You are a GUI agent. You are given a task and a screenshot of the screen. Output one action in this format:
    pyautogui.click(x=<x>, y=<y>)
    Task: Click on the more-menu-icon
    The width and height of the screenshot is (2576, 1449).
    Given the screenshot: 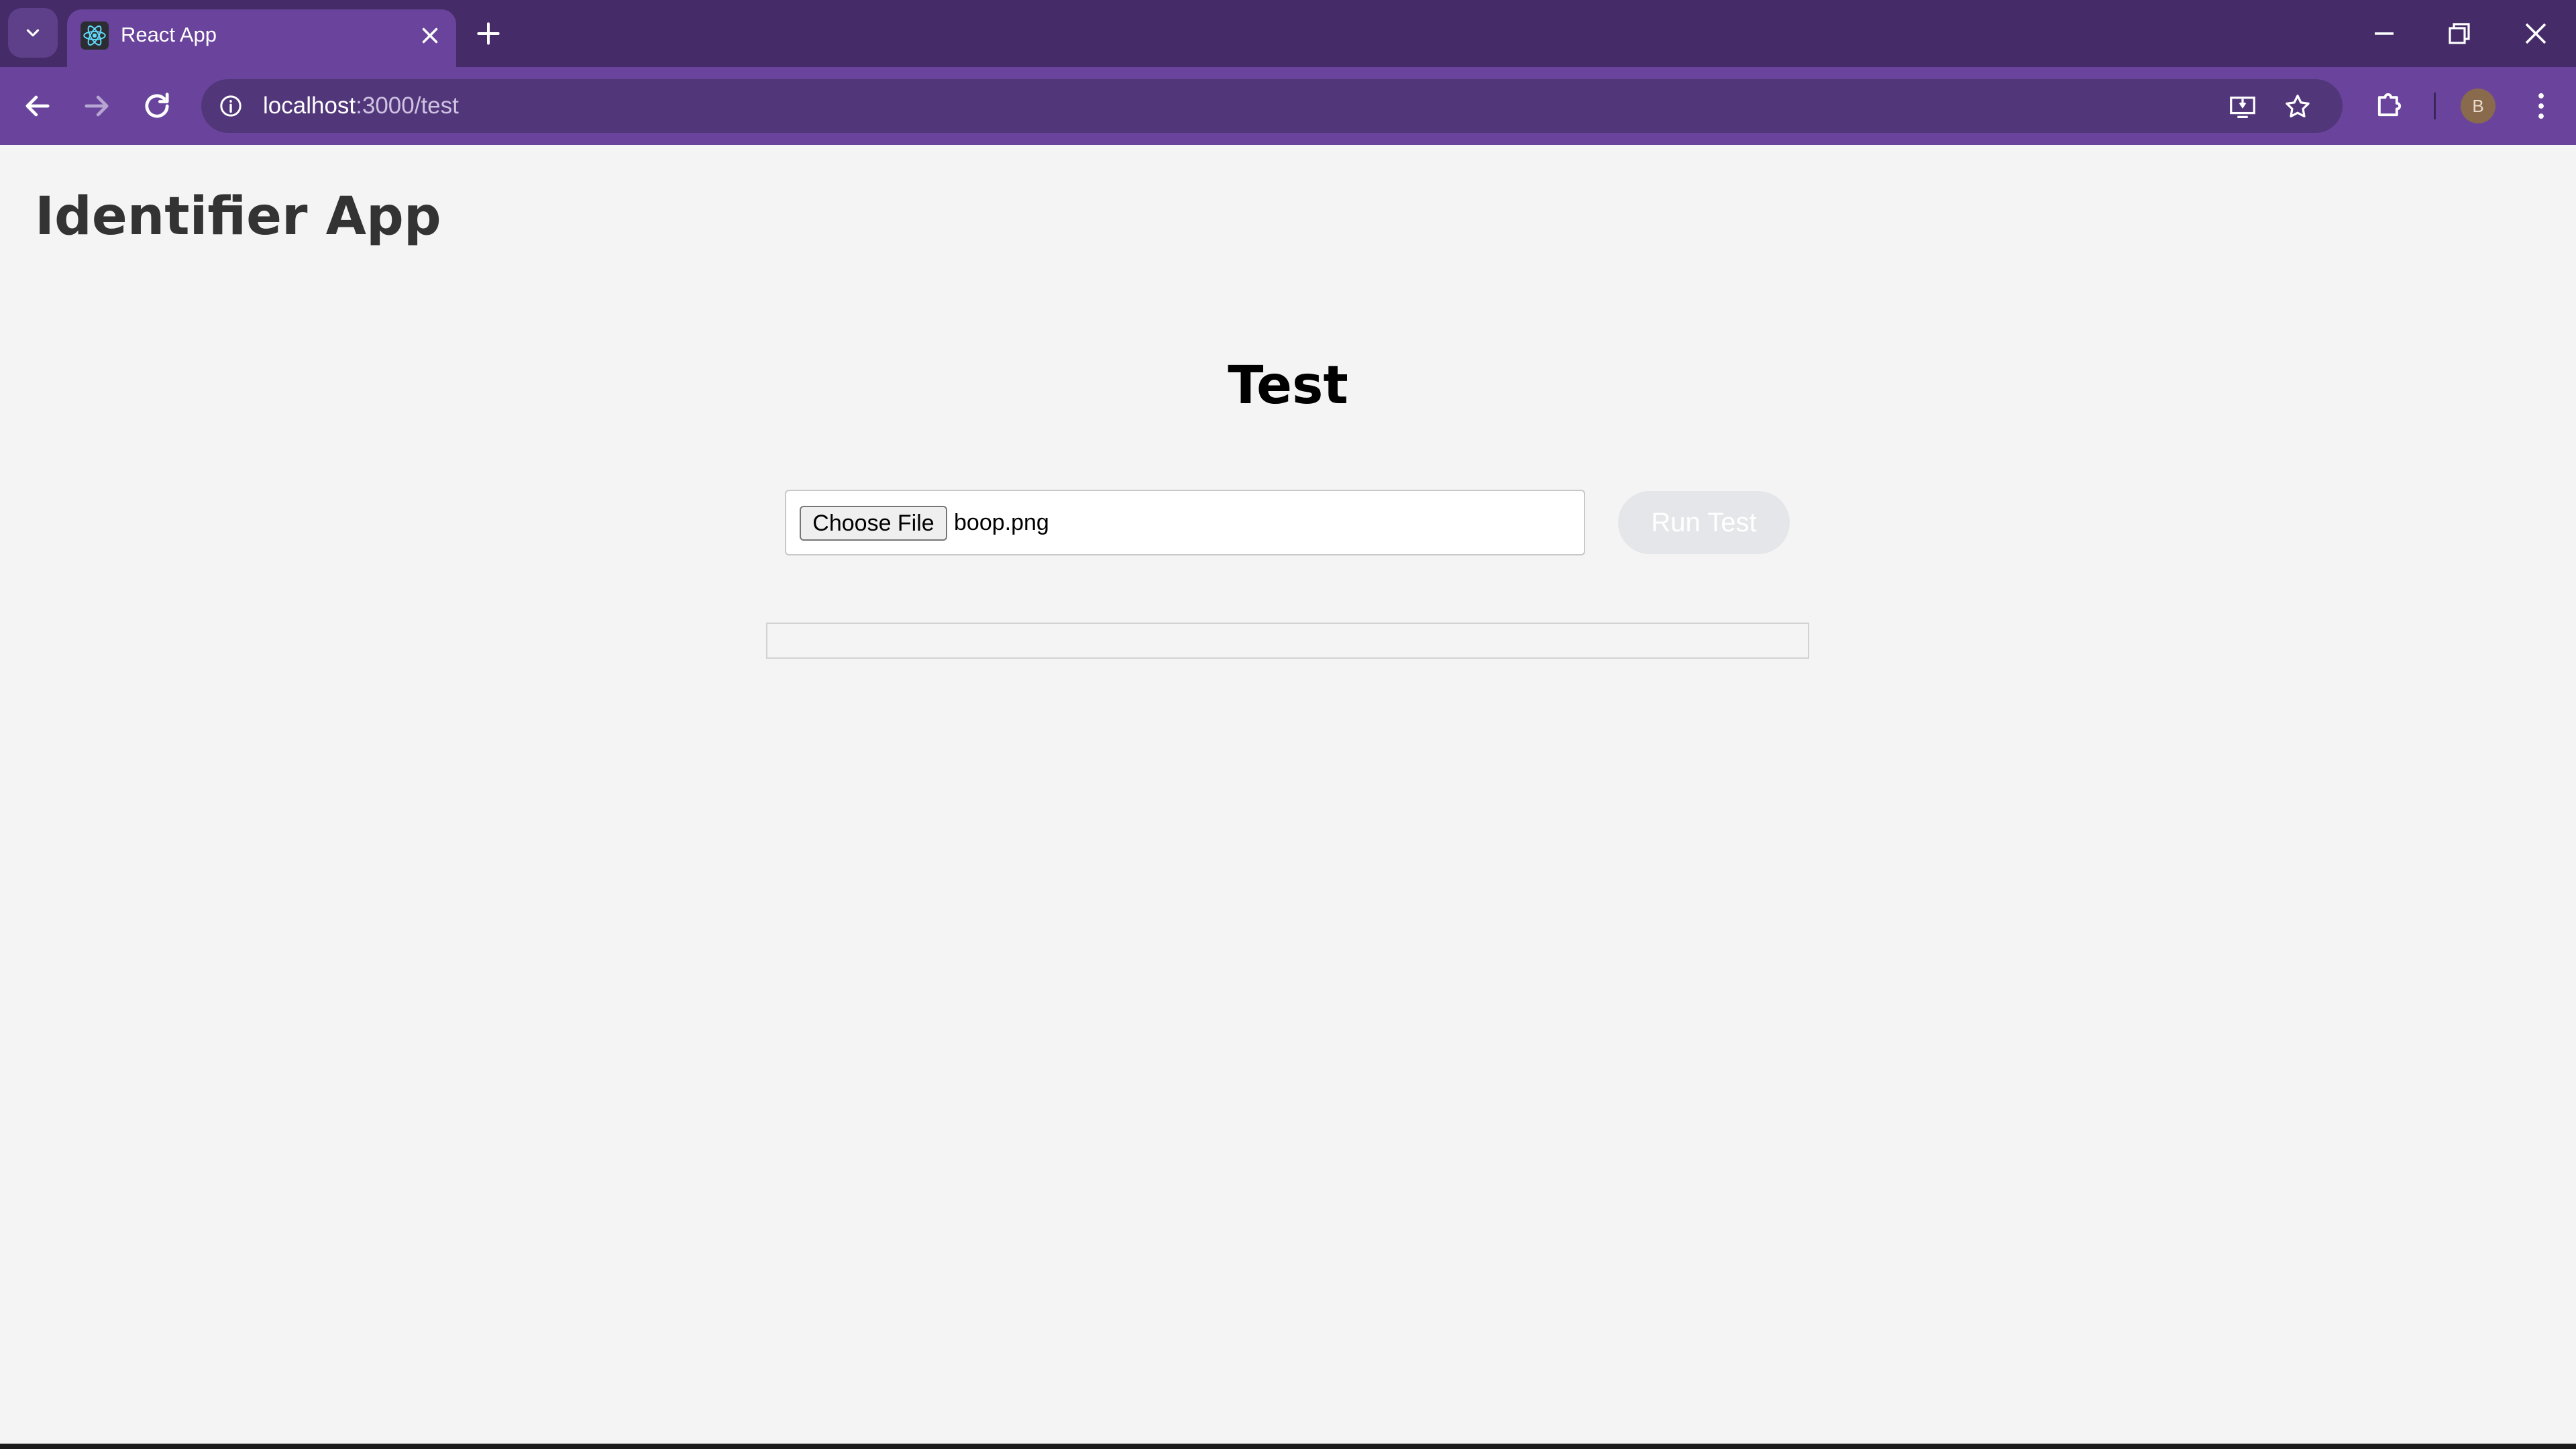 What is the action you would take?
    pyautogui.click(x=2541, y=106)
    